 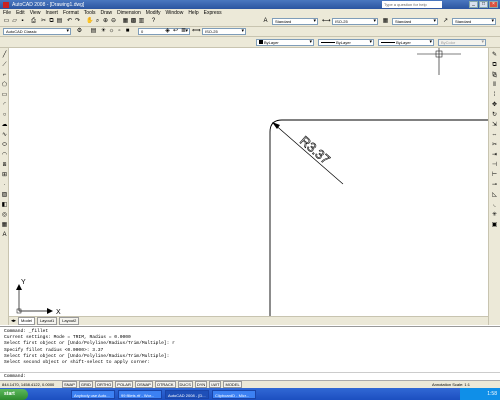 What do you see at coordinates (93, 31) in the screenshot?
I see `layer-manager-icon: ▤` at bounding box center [93, 31].